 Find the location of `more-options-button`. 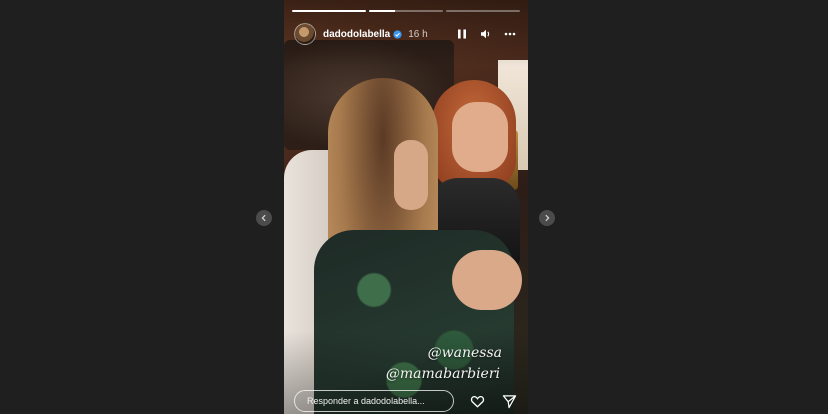

more-options-button is located at coordinates (510, 34).